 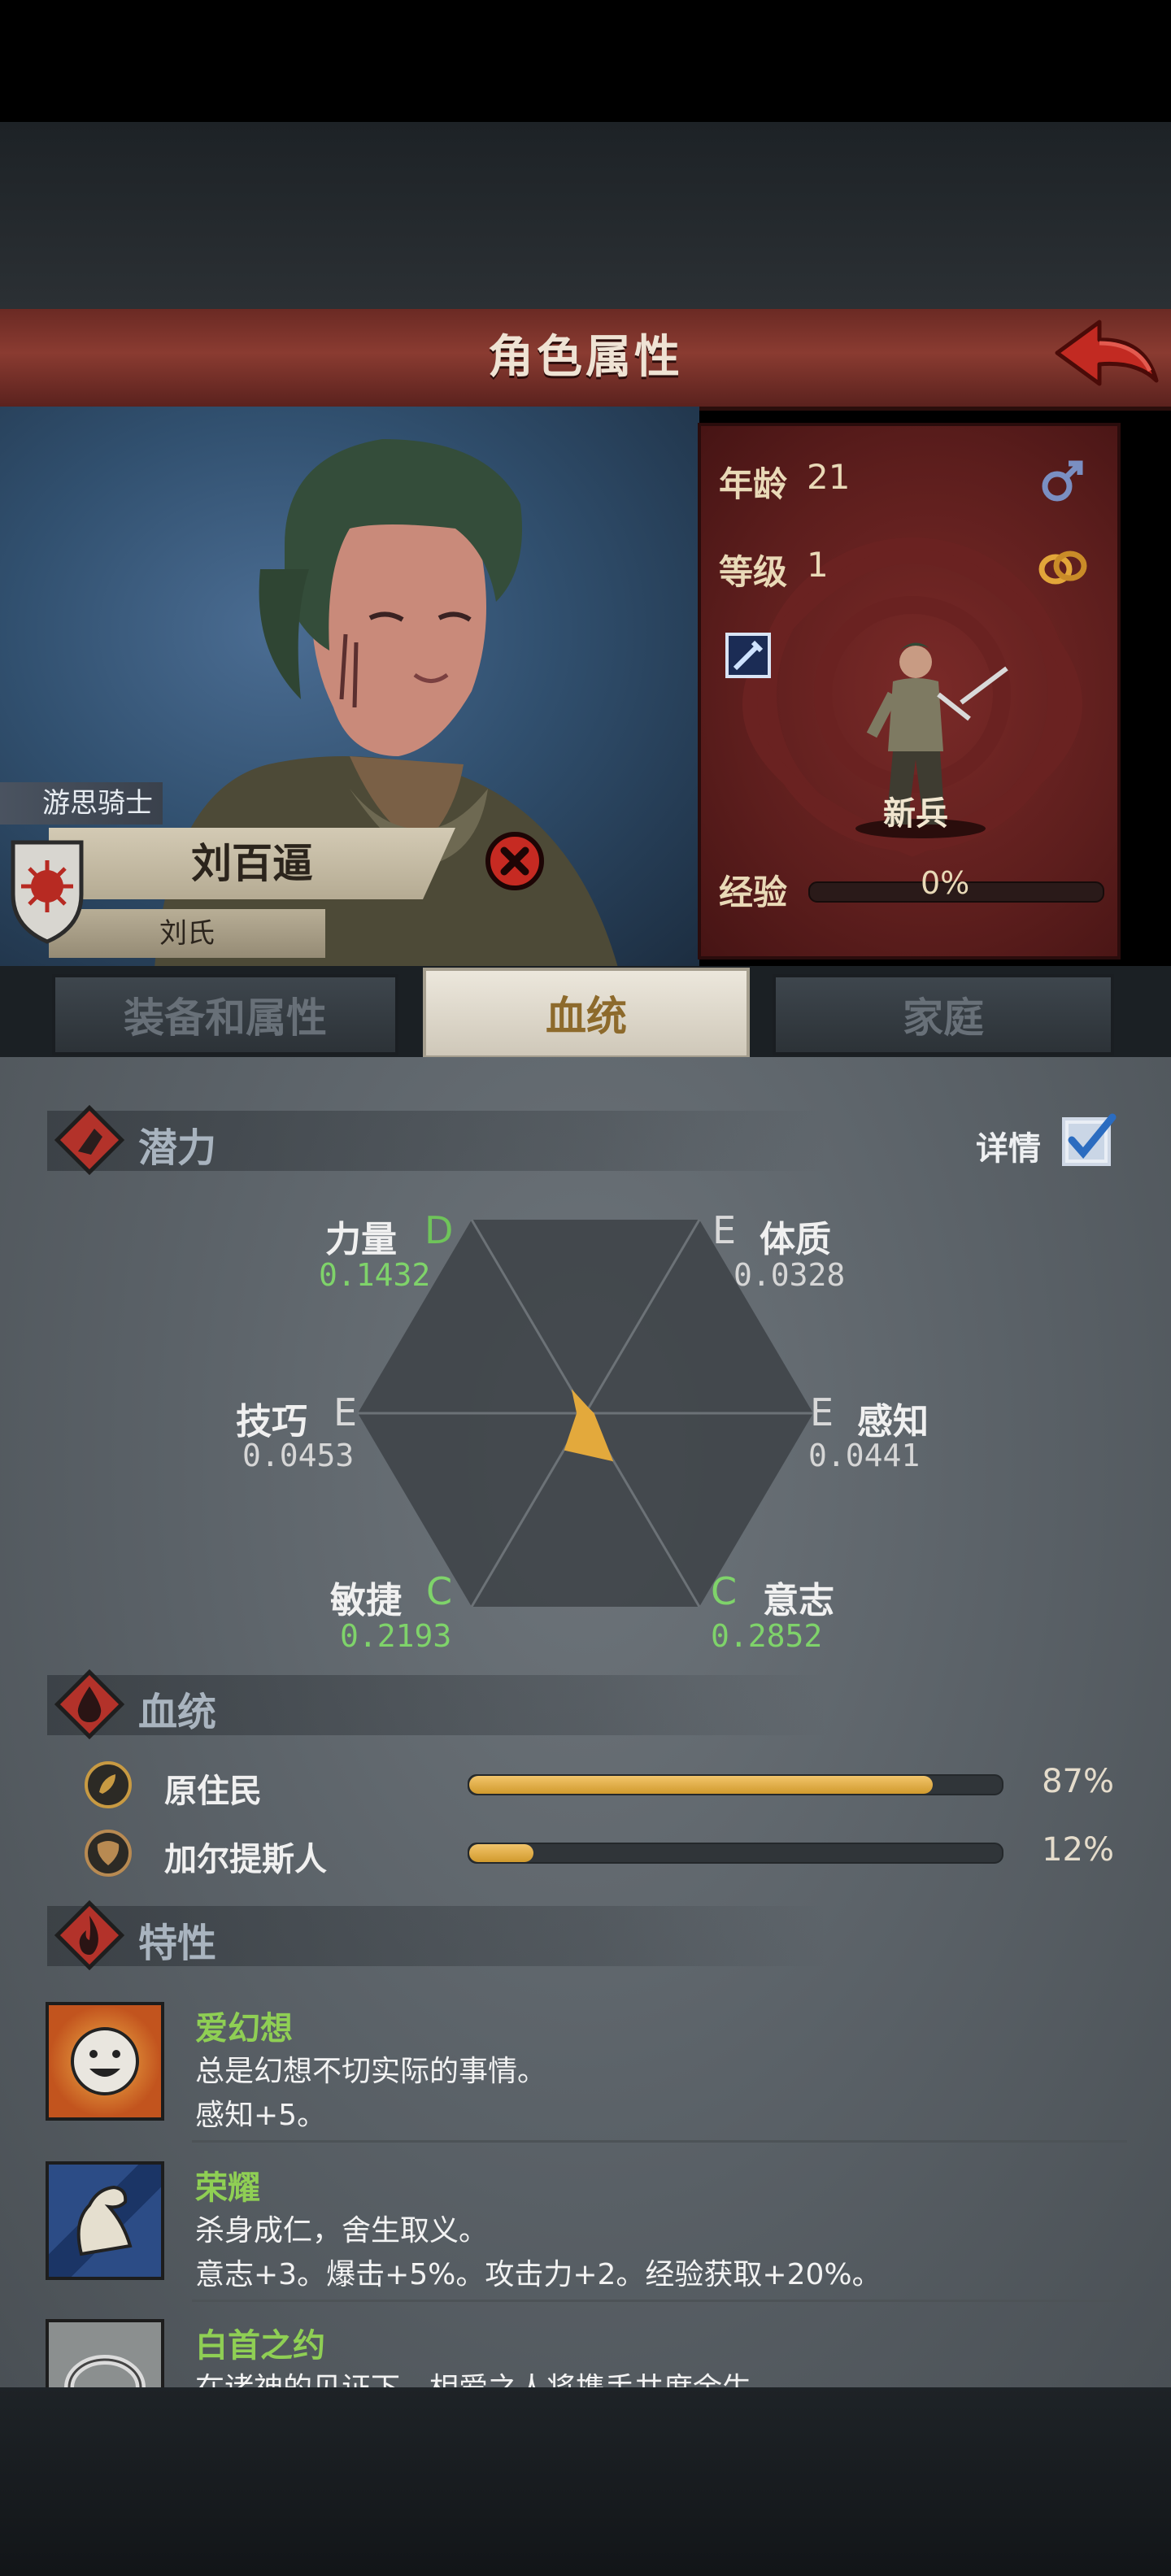 I want to click on unit-rank-label: 新兵, so click(x=915, y=814).